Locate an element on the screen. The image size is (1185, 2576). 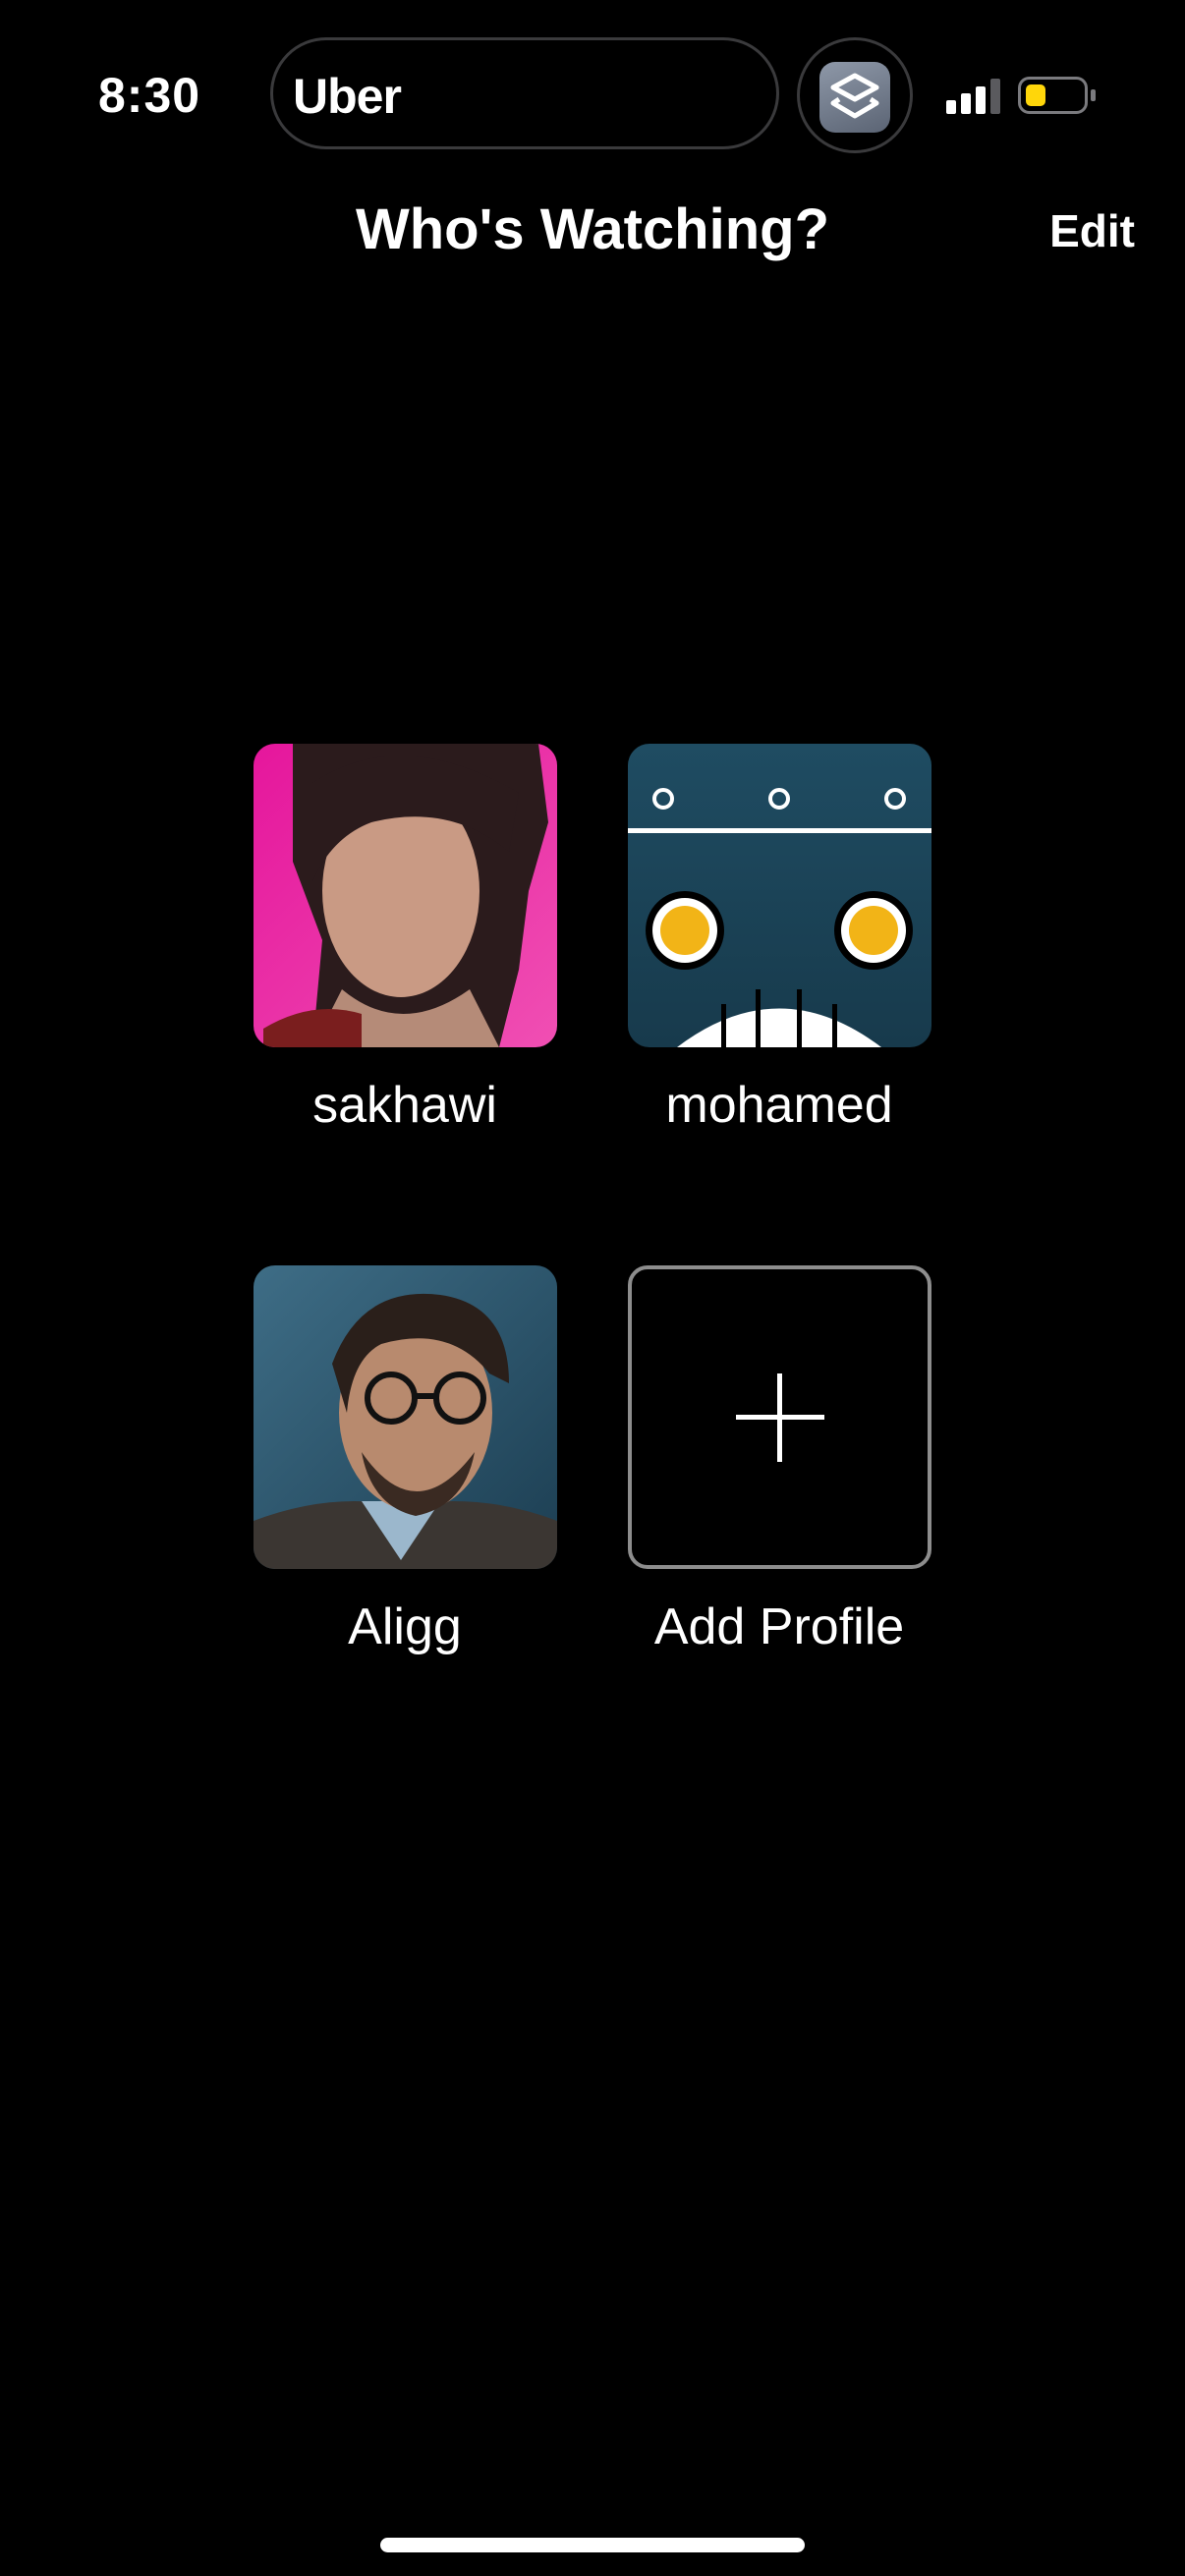
edit-button: Edit is located at coordinates (1092, 230).